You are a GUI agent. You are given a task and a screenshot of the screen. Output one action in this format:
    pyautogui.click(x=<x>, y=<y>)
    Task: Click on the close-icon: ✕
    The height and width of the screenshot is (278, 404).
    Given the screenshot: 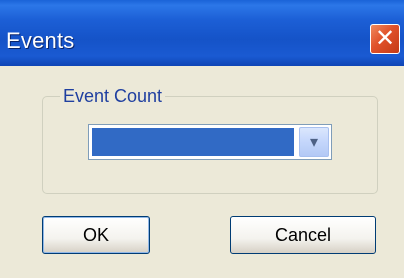 What is the action you would take?
    pyautogui.click(x=385, y=38)
    